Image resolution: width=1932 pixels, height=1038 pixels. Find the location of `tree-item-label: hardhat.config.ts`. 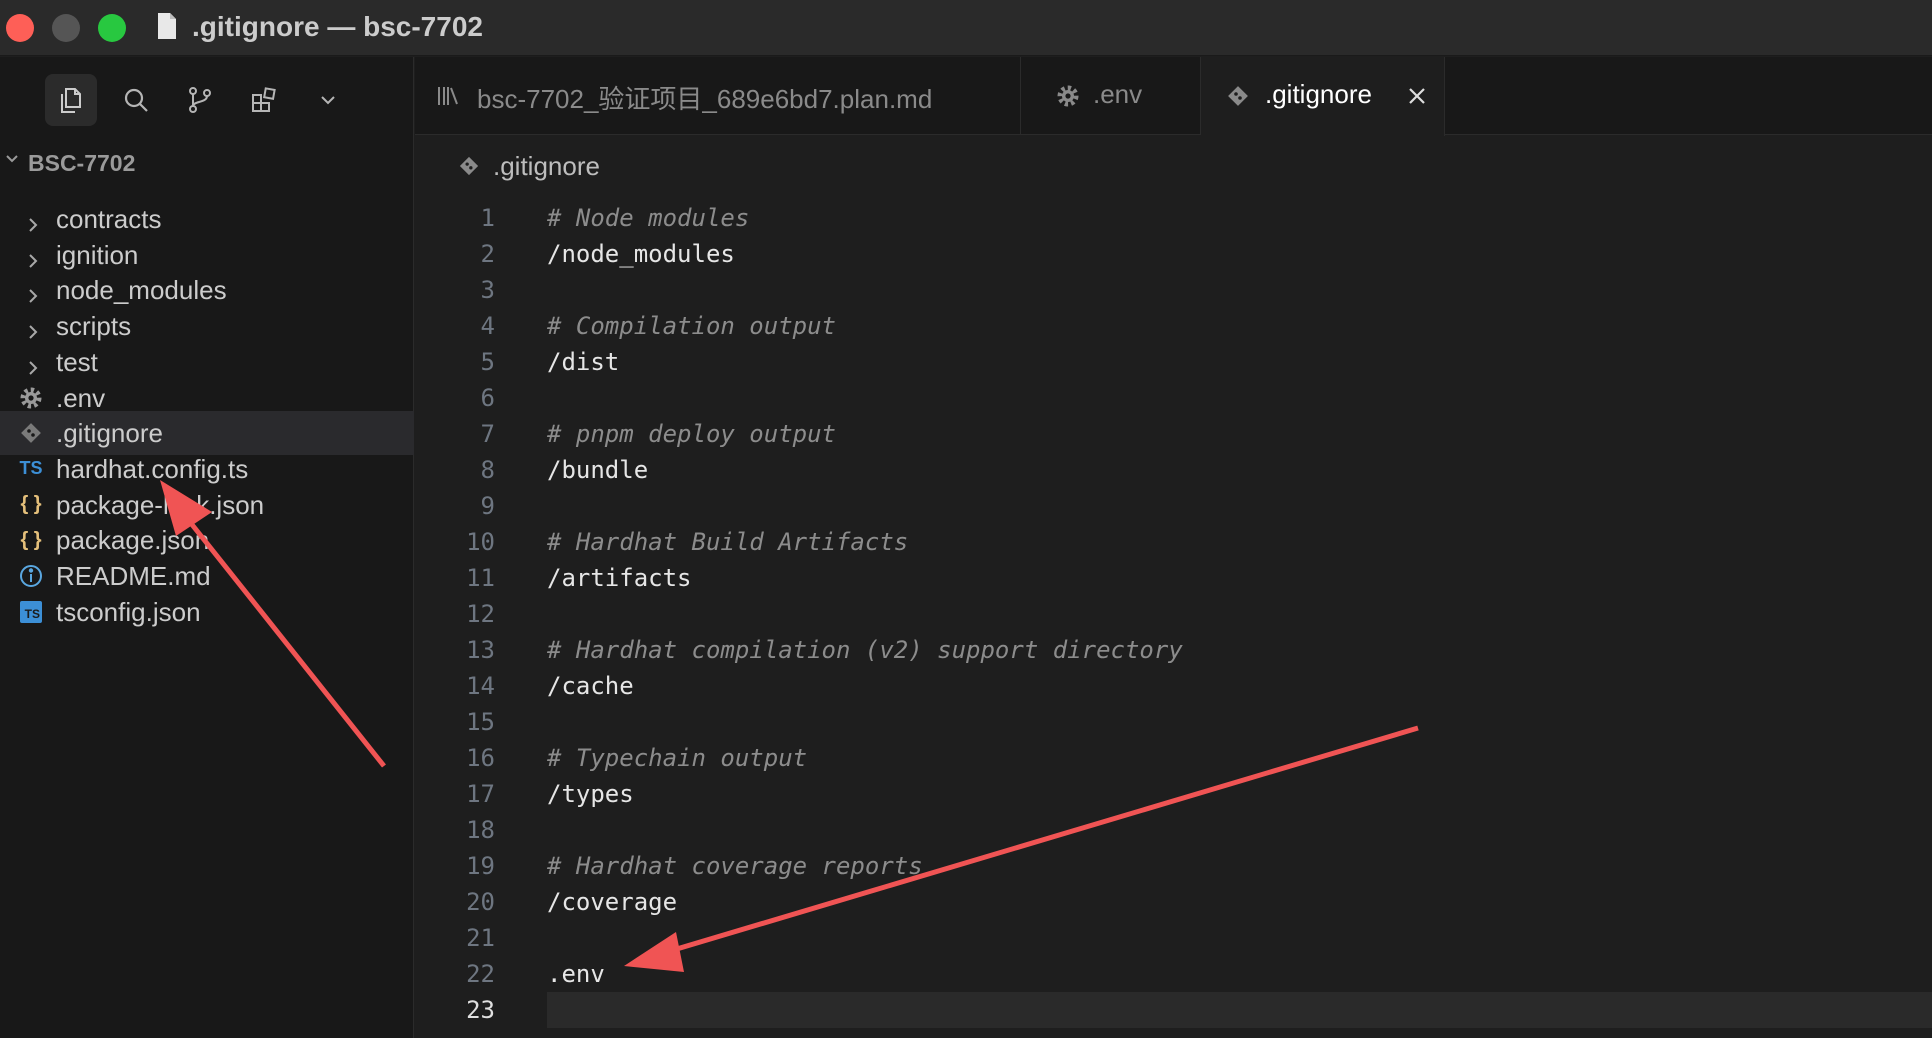

tree-item-label: hardhat.config.ts is located at coordinates (152, 468).